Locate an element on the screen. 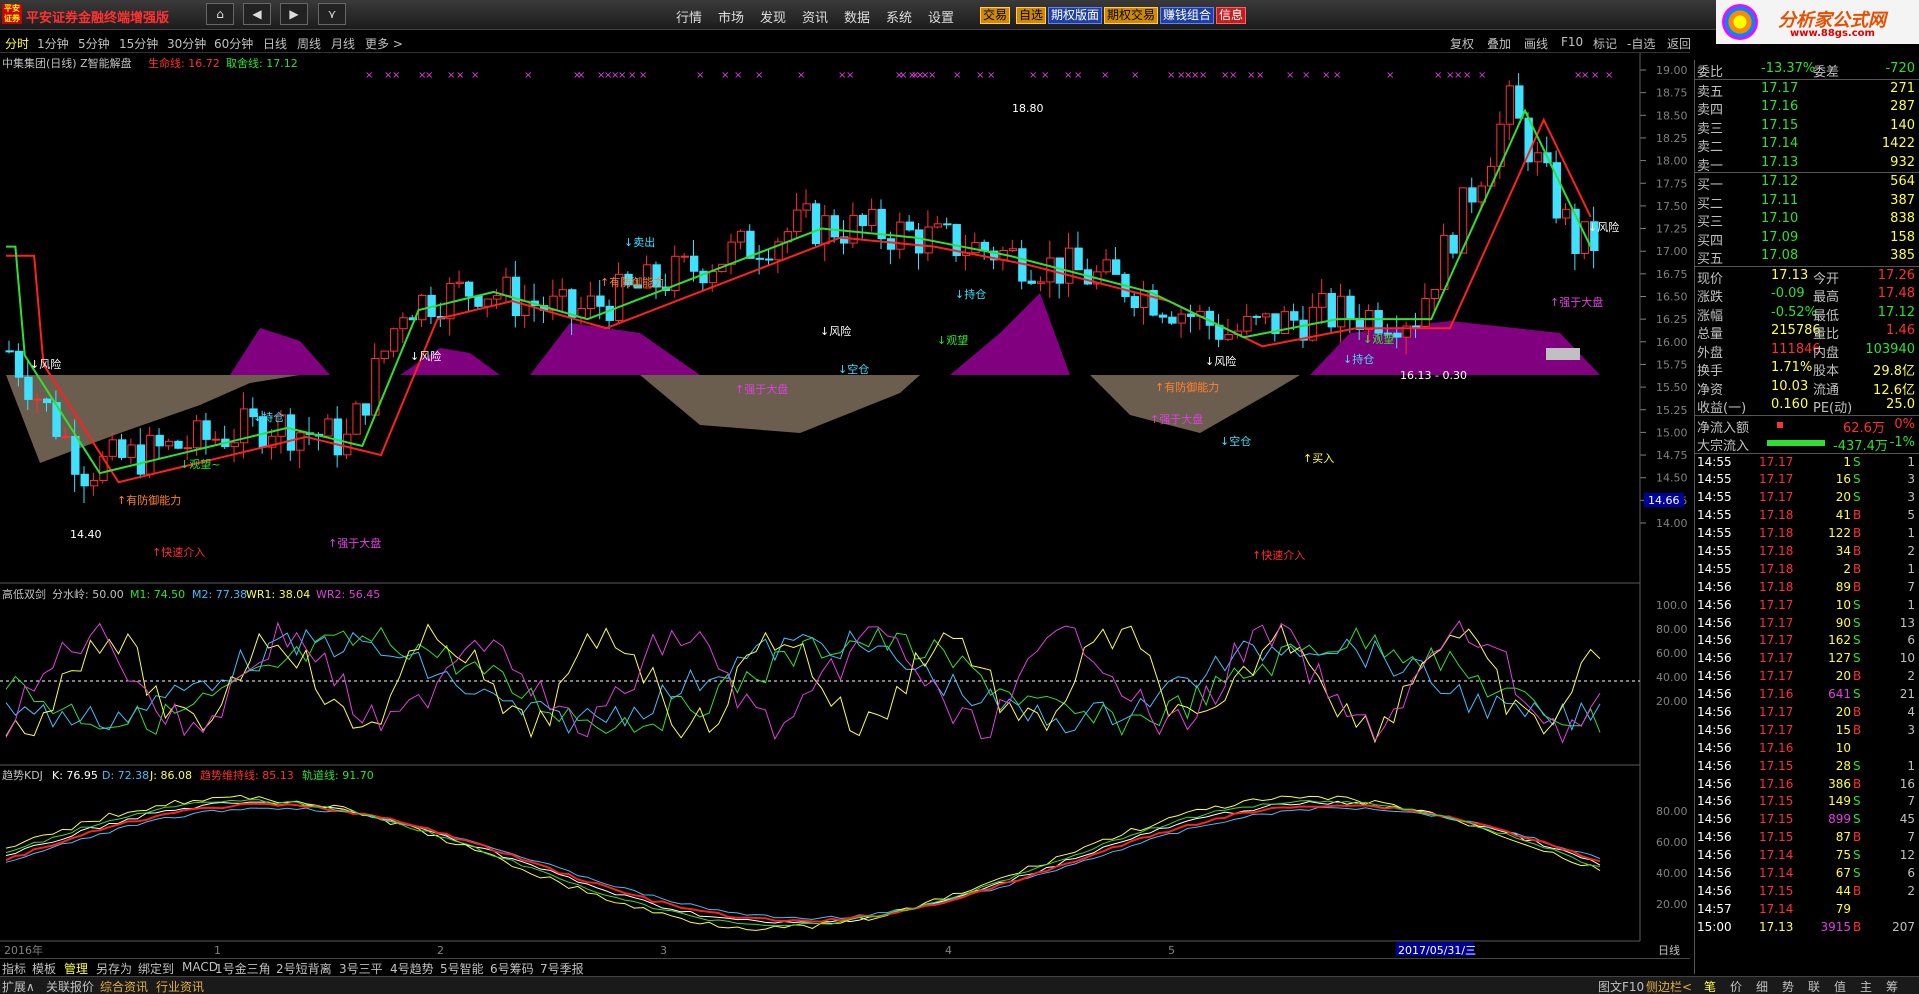 The width and height of the screenshot is (1919, 994). indicator-tab: MACD is located at coordinates (200, 967).